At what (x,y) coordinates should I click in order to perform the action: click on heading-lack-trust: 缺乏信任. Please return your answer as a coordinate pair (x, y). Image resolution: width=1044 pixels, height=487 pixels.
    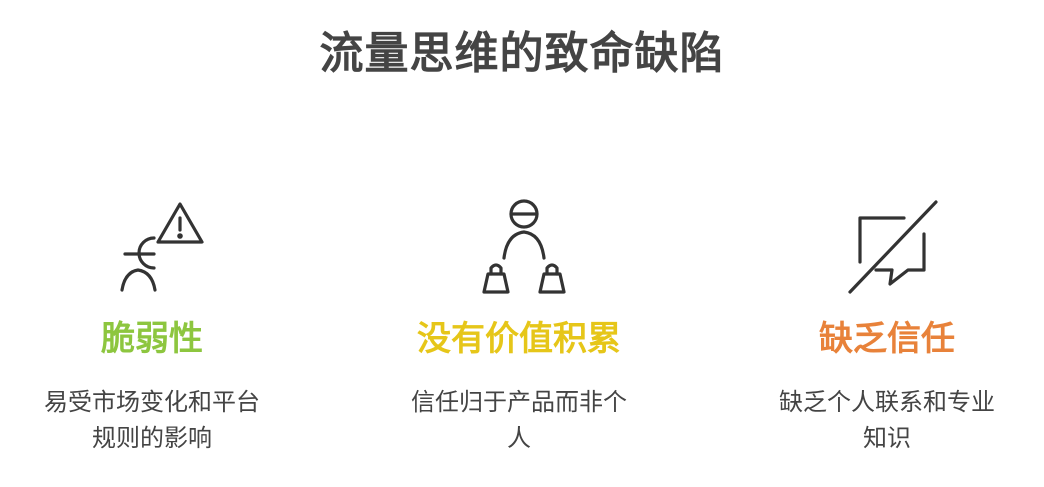
    Looking at the image, I should click on (887, 339).